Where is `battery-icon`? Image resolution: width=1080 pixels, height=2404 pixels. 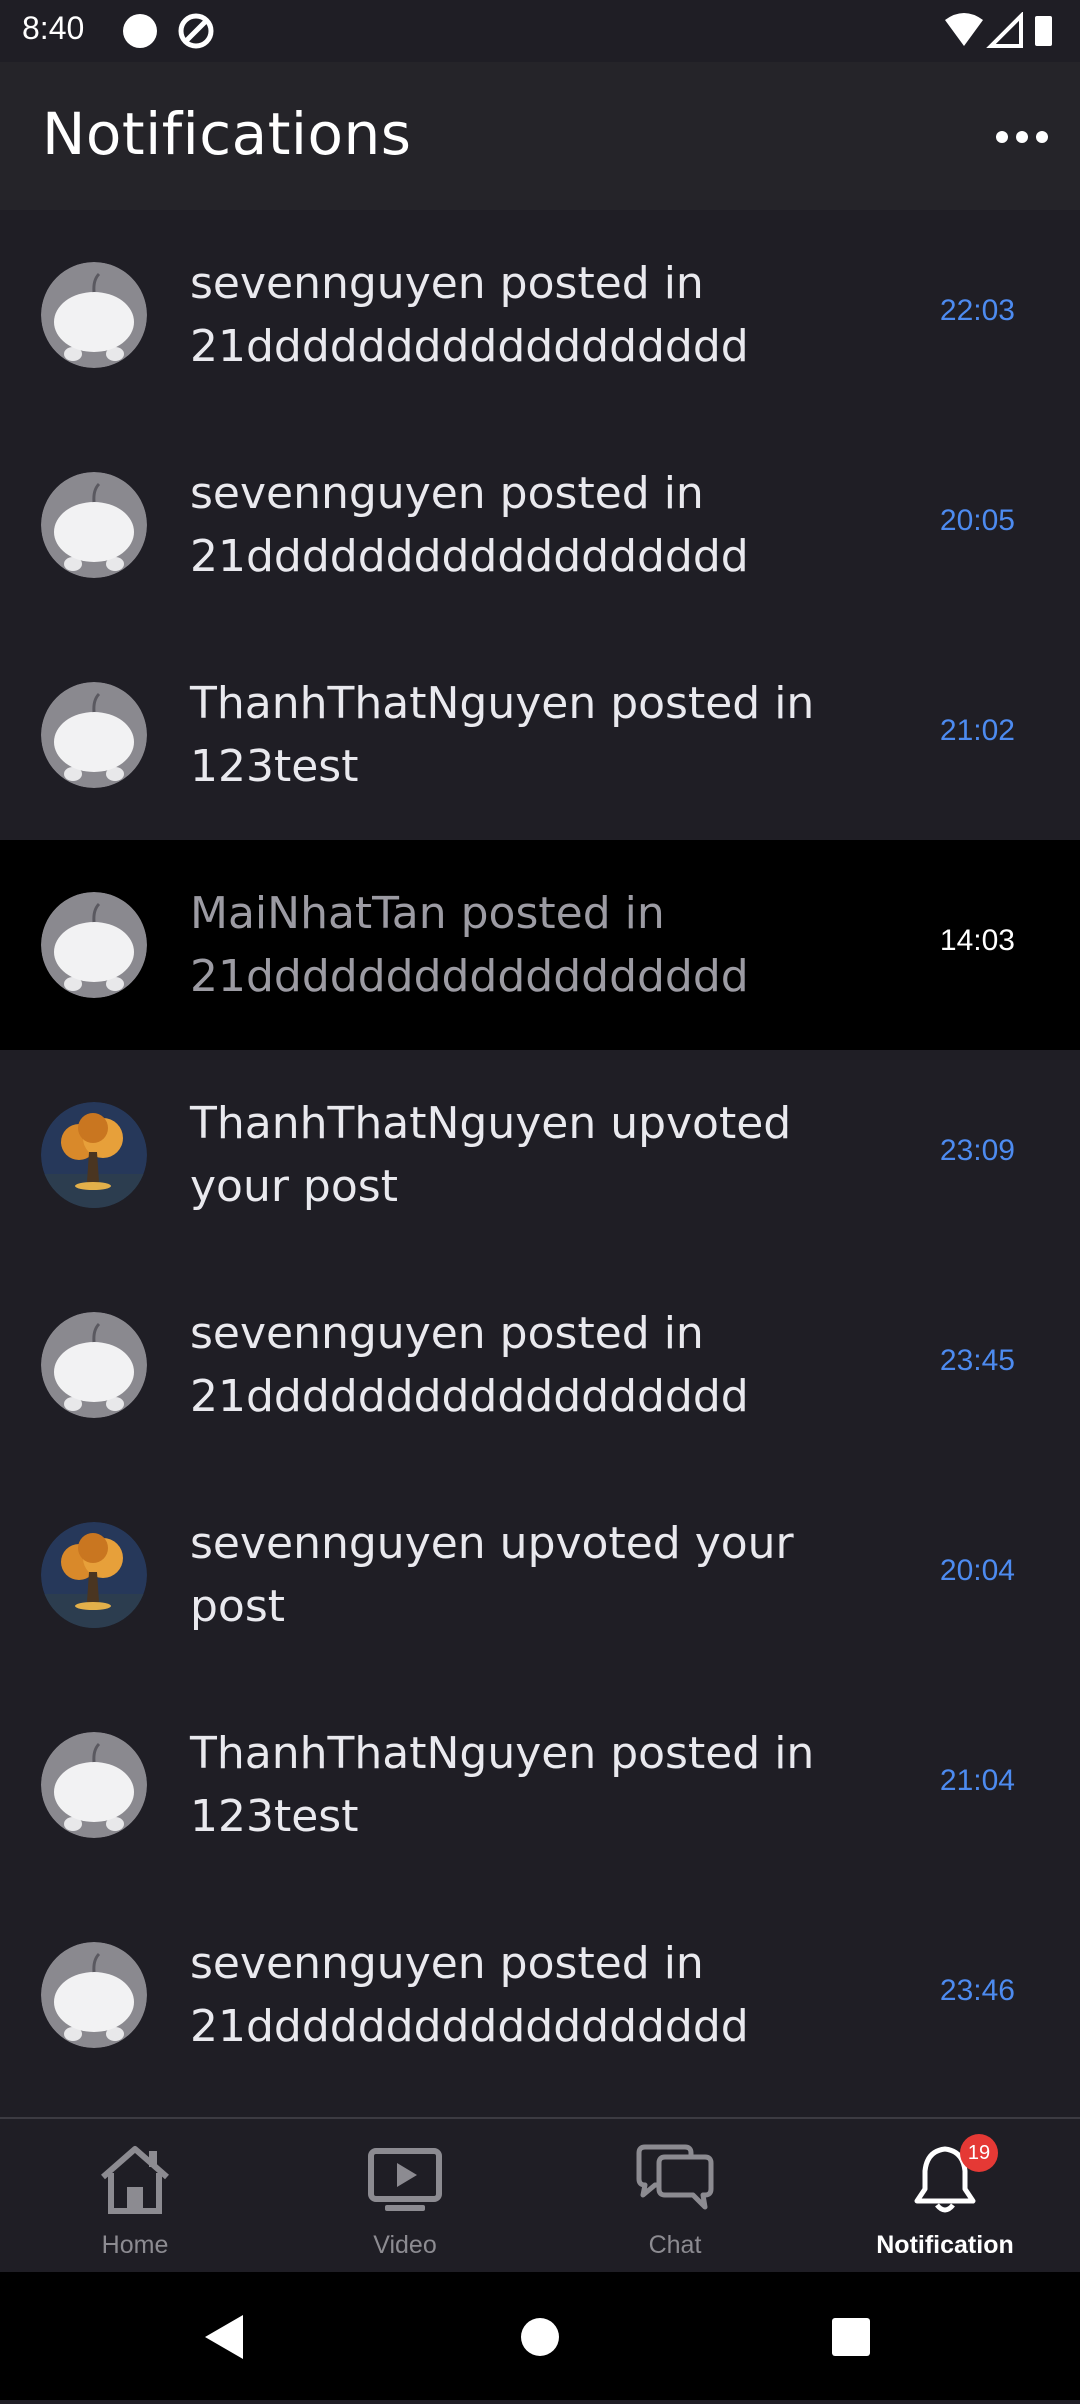 battery-icon is located at coordinates (1043, 31).